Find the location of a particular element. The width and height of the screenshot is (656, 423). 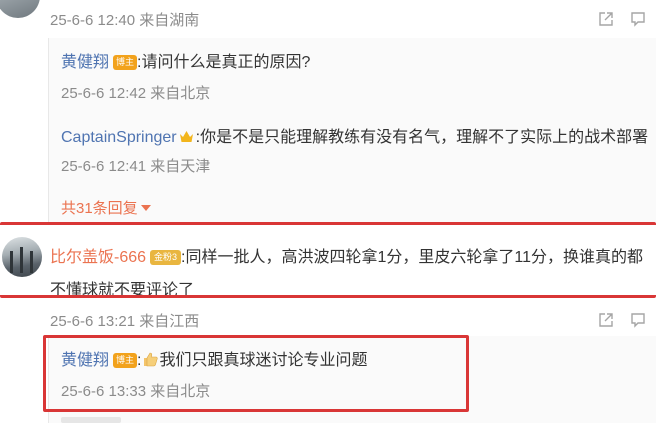

comment-meta: 25-6-6 13:21 来自江西 is located at coordinates (125, 321).